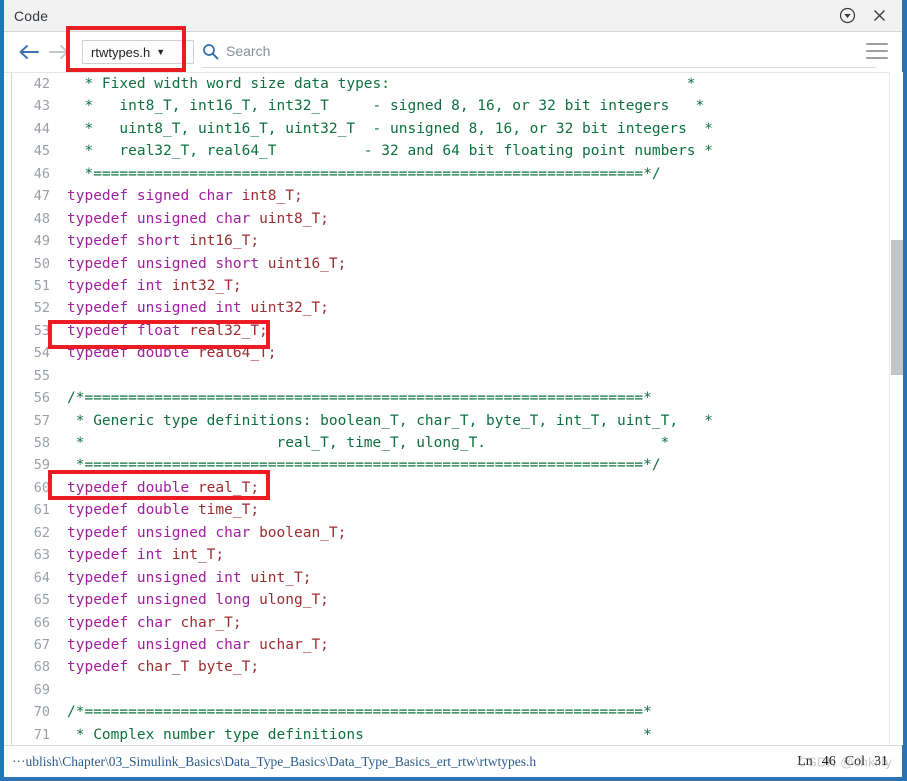 This screenshot has height=781, width=907. Describe the element at coordinates (453, 196) in the screenshot. I see `code-line: 47 typedef signed char int8_T;` at that location.